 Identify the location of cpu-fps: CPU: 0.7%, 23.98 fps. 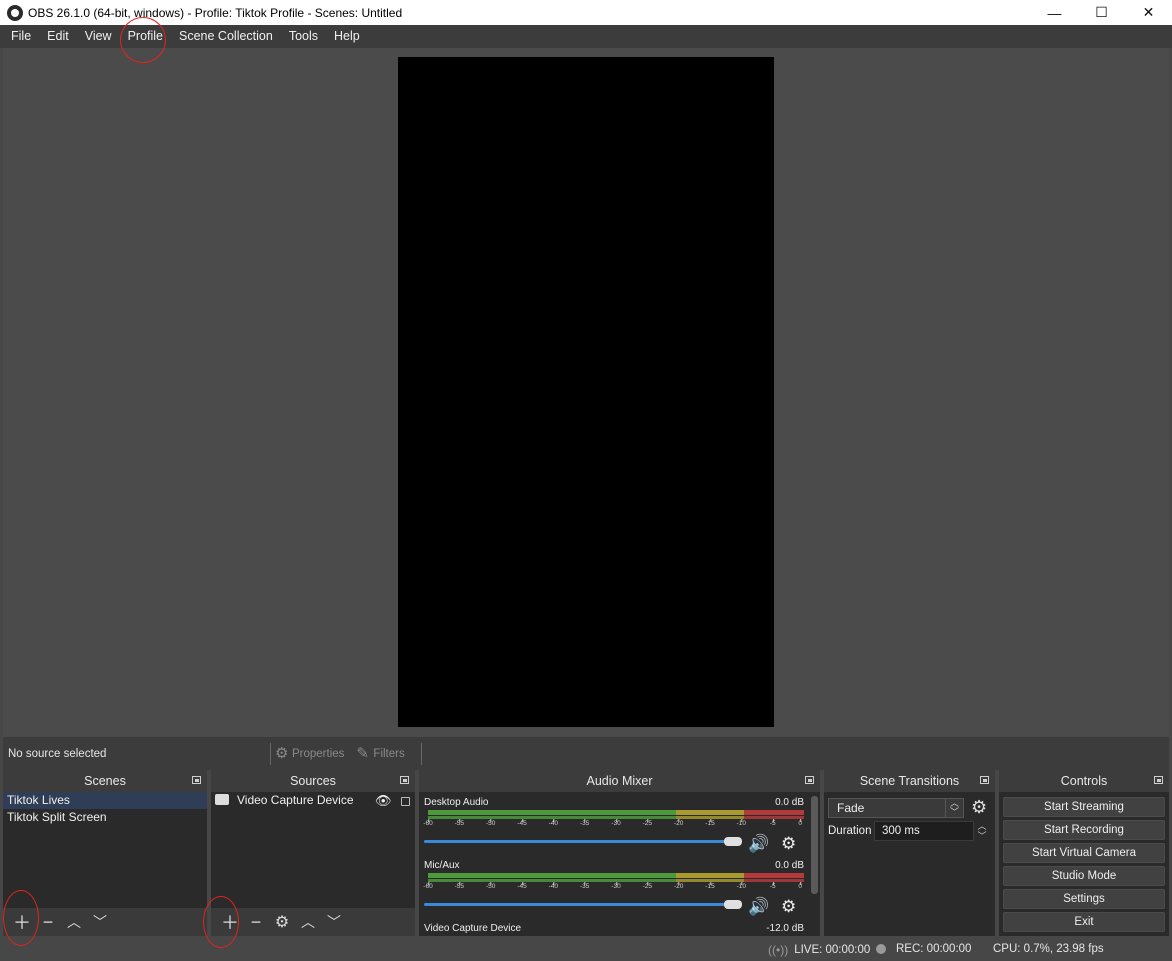
(1048, 949).